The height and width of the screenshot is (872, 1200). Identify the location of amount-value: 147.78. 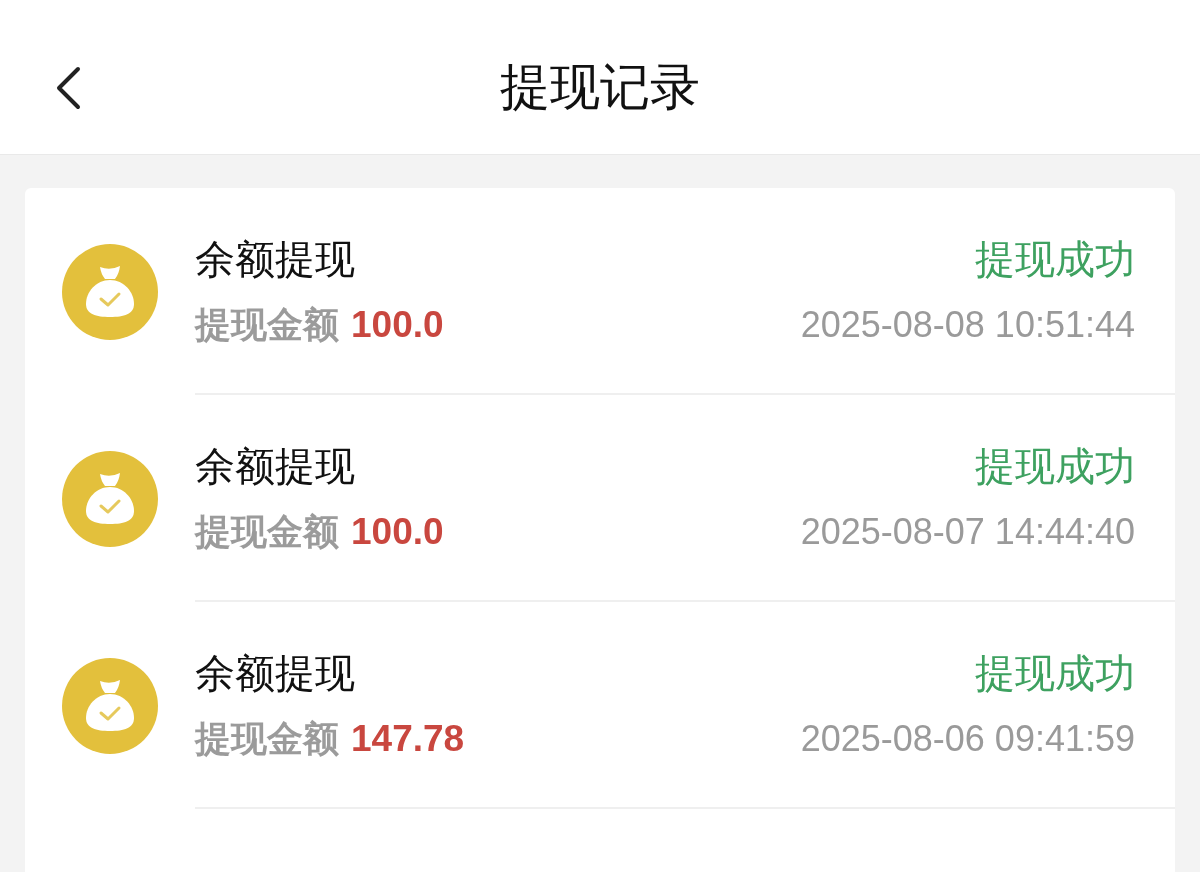
(408, 738).